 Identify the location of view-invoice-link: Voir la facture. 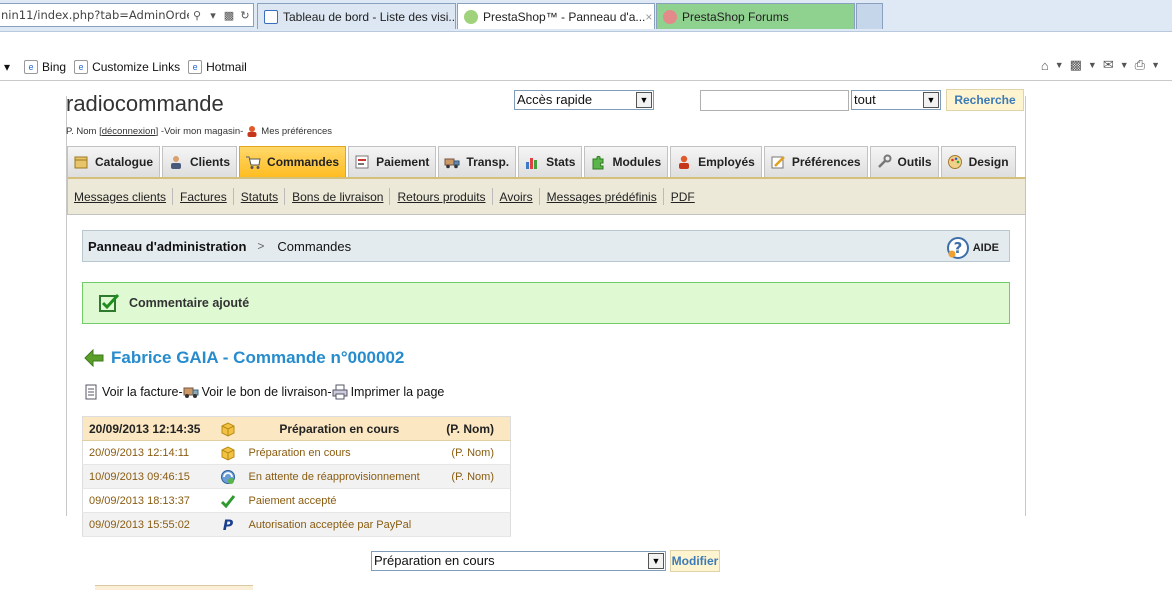
(140, 392).